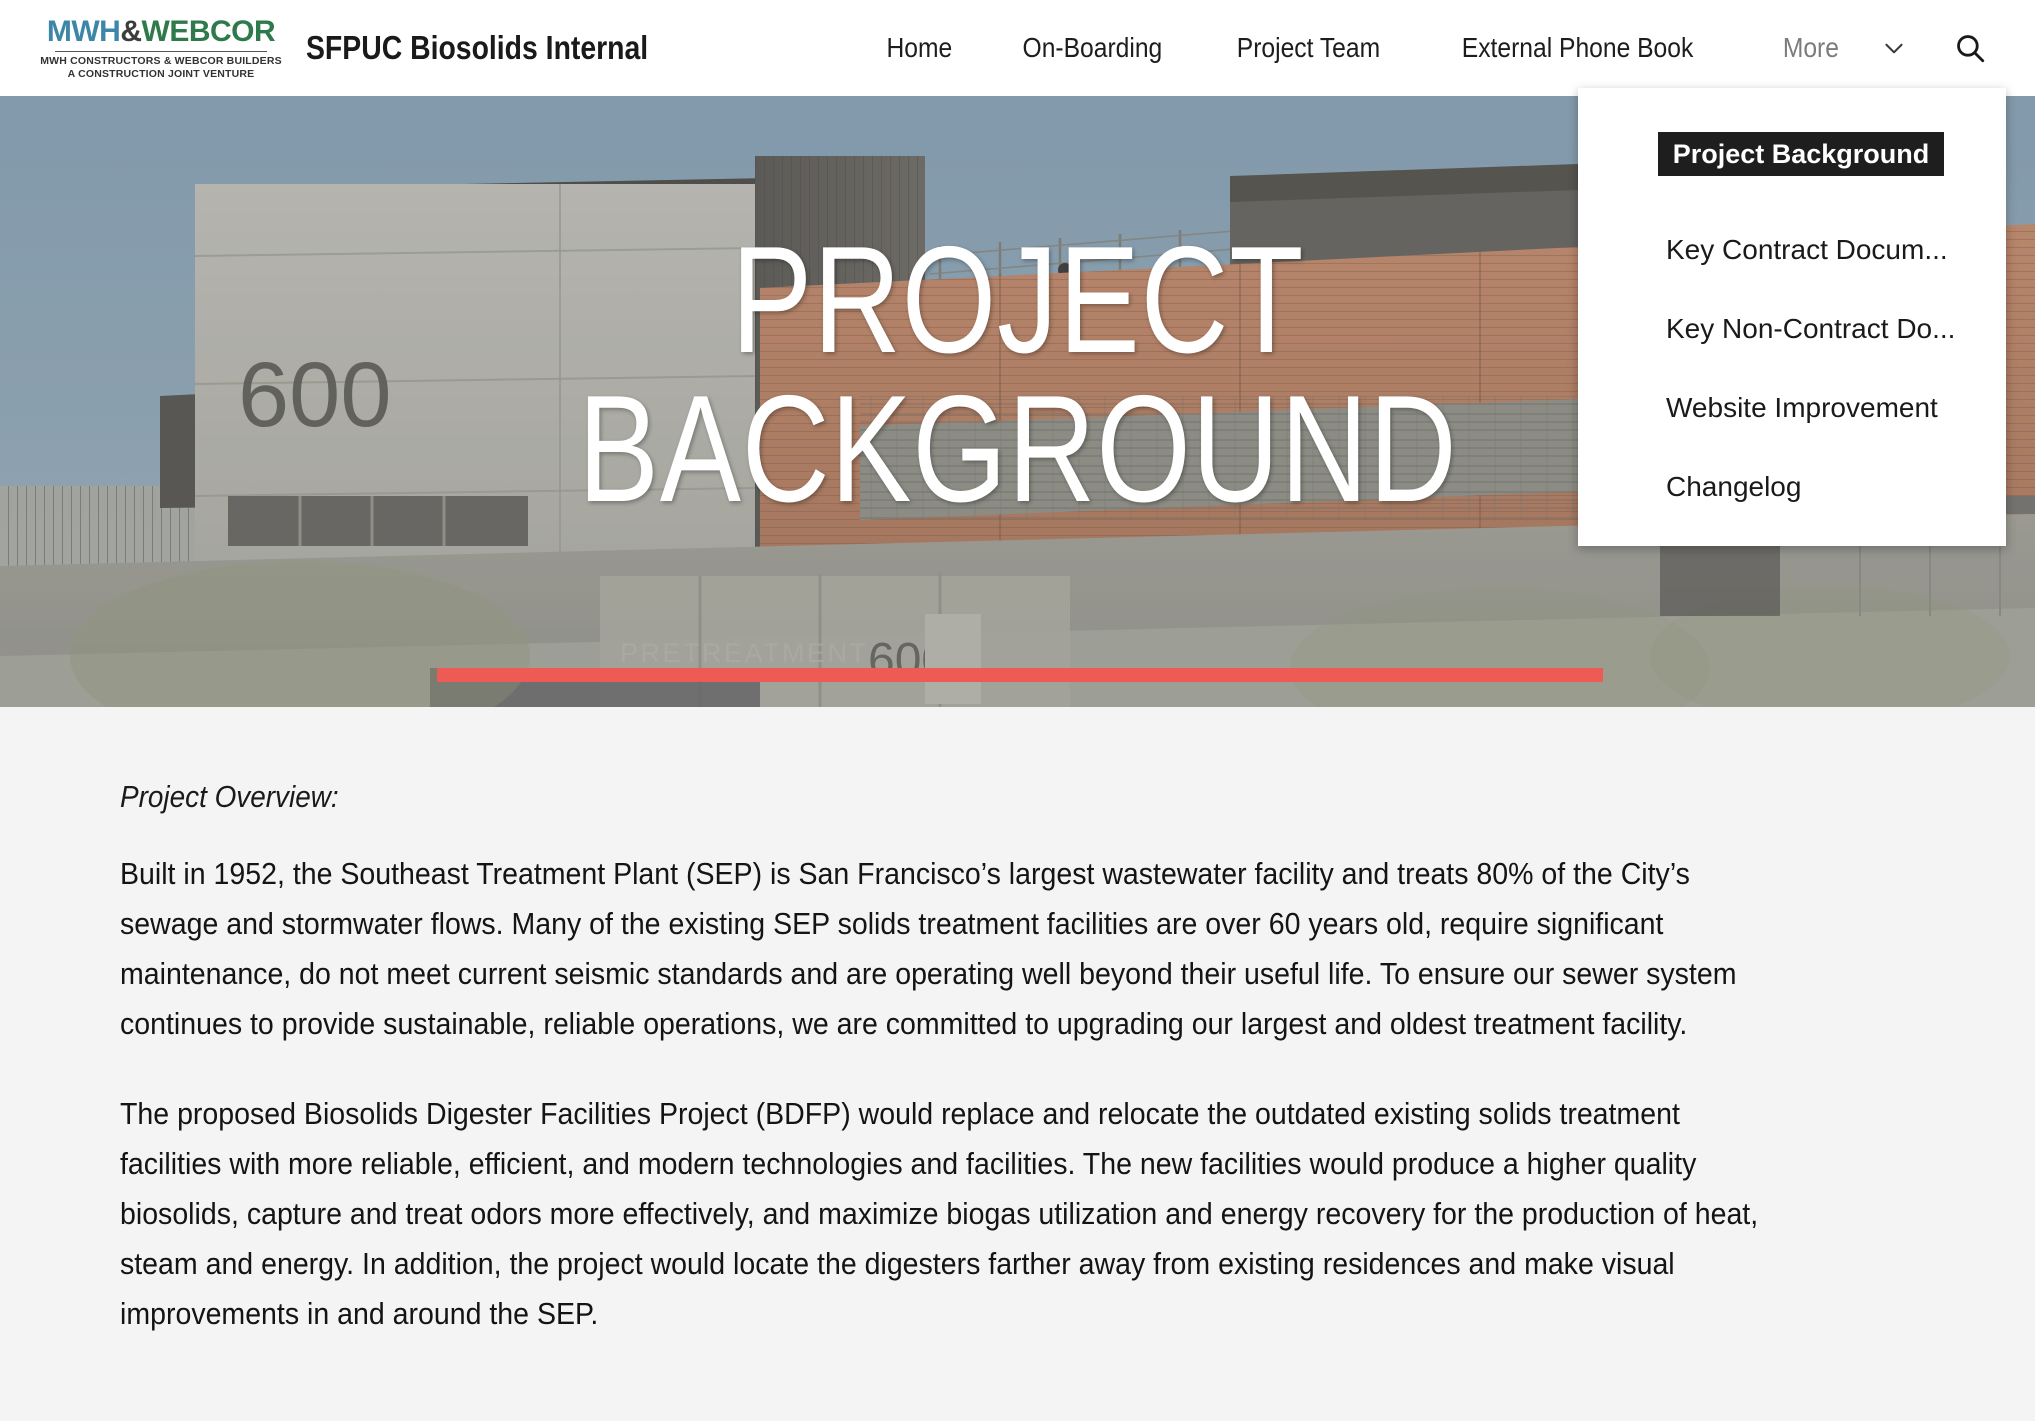 The image size is (2035, 1421). I want to click on search-icon, so click(1970, 48).